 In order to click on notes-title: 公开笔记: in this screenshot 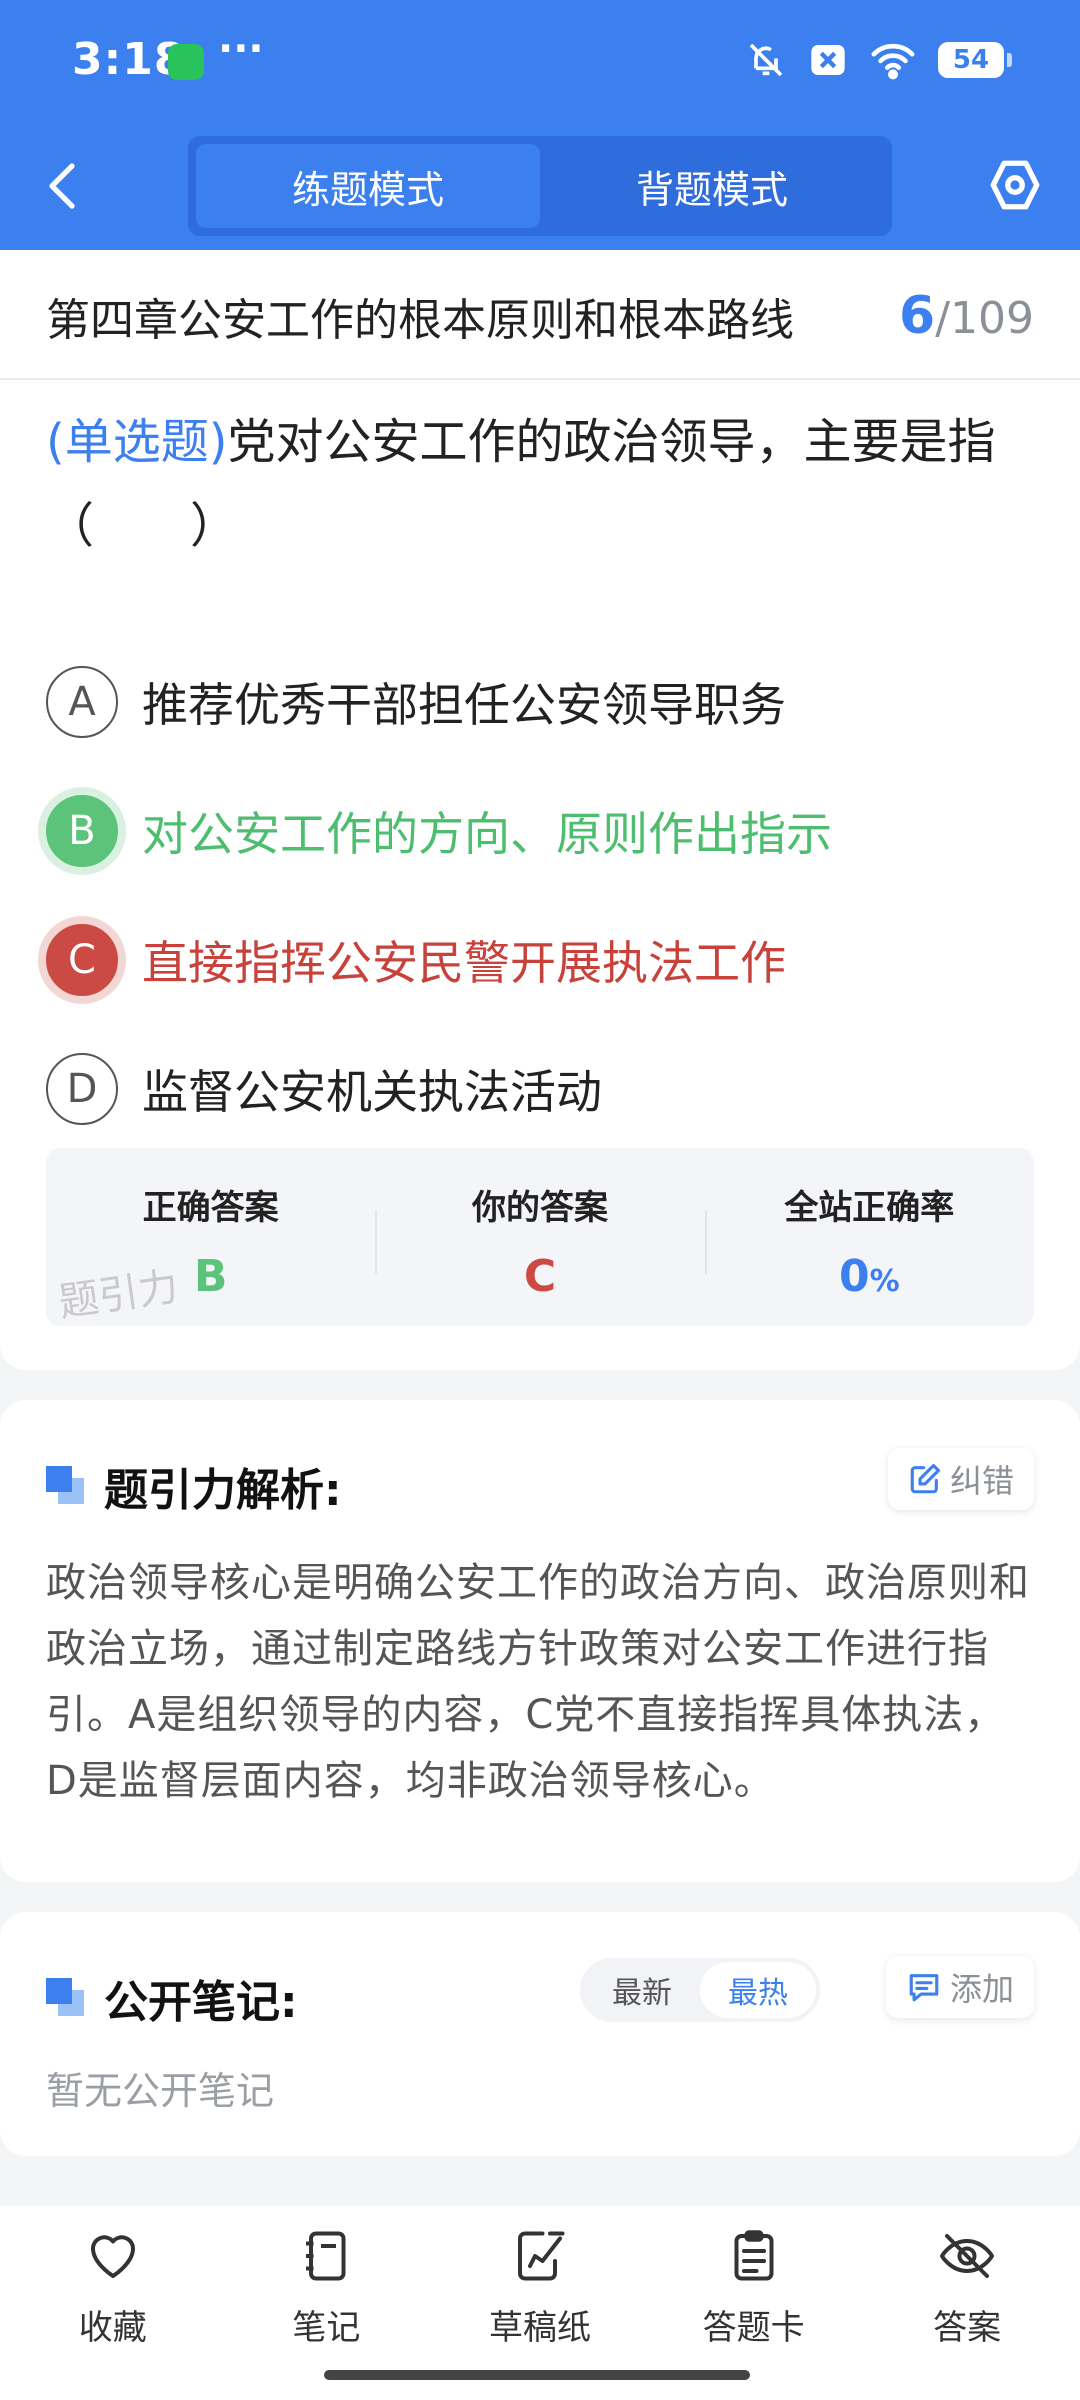, I will do `click(201, 2002)`.